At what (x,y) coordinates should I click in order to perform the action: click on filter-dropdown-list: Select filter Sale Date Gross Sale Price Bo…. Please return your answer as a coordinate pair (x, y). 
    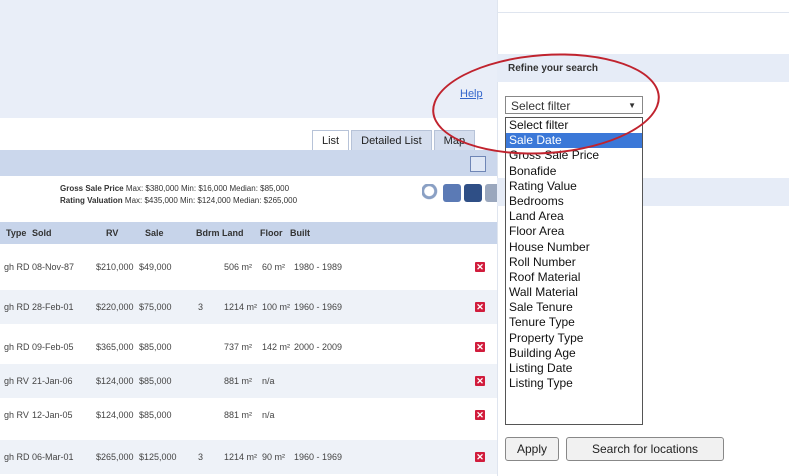
    Looking at the image, I should click on (574, 271).